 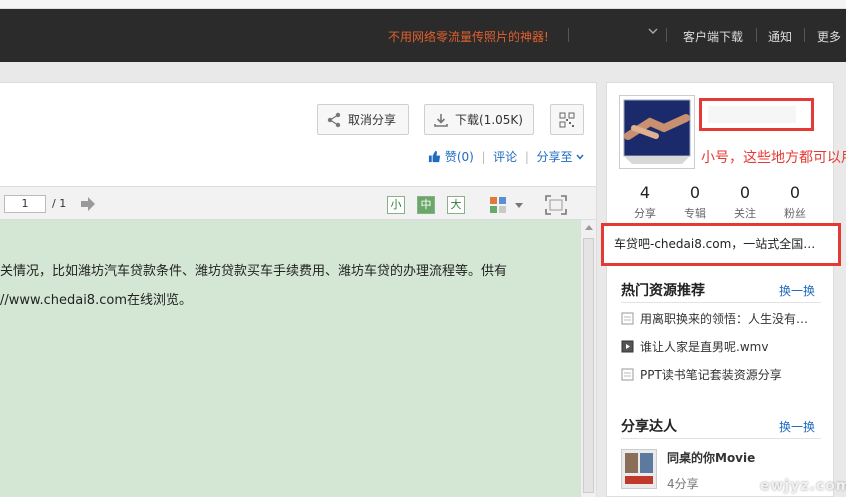 I want to click on stat-followers: 0 粉丝, so click(x=795, y=202).